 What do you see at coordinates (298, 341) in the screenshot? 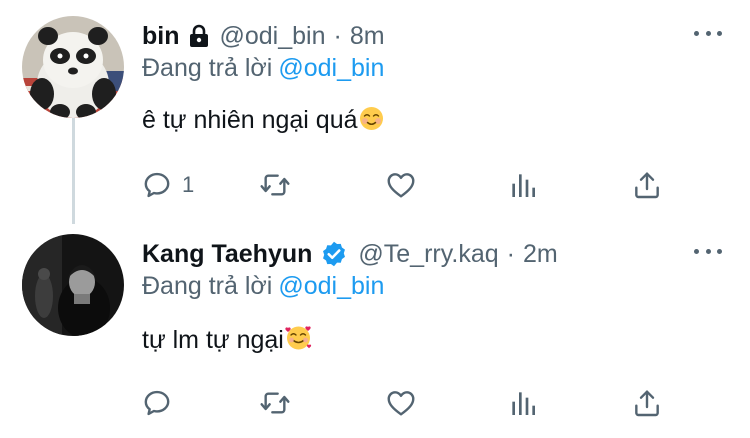
I see `smiling-hearts-emoji-icon` at bounding box center [298, 341].